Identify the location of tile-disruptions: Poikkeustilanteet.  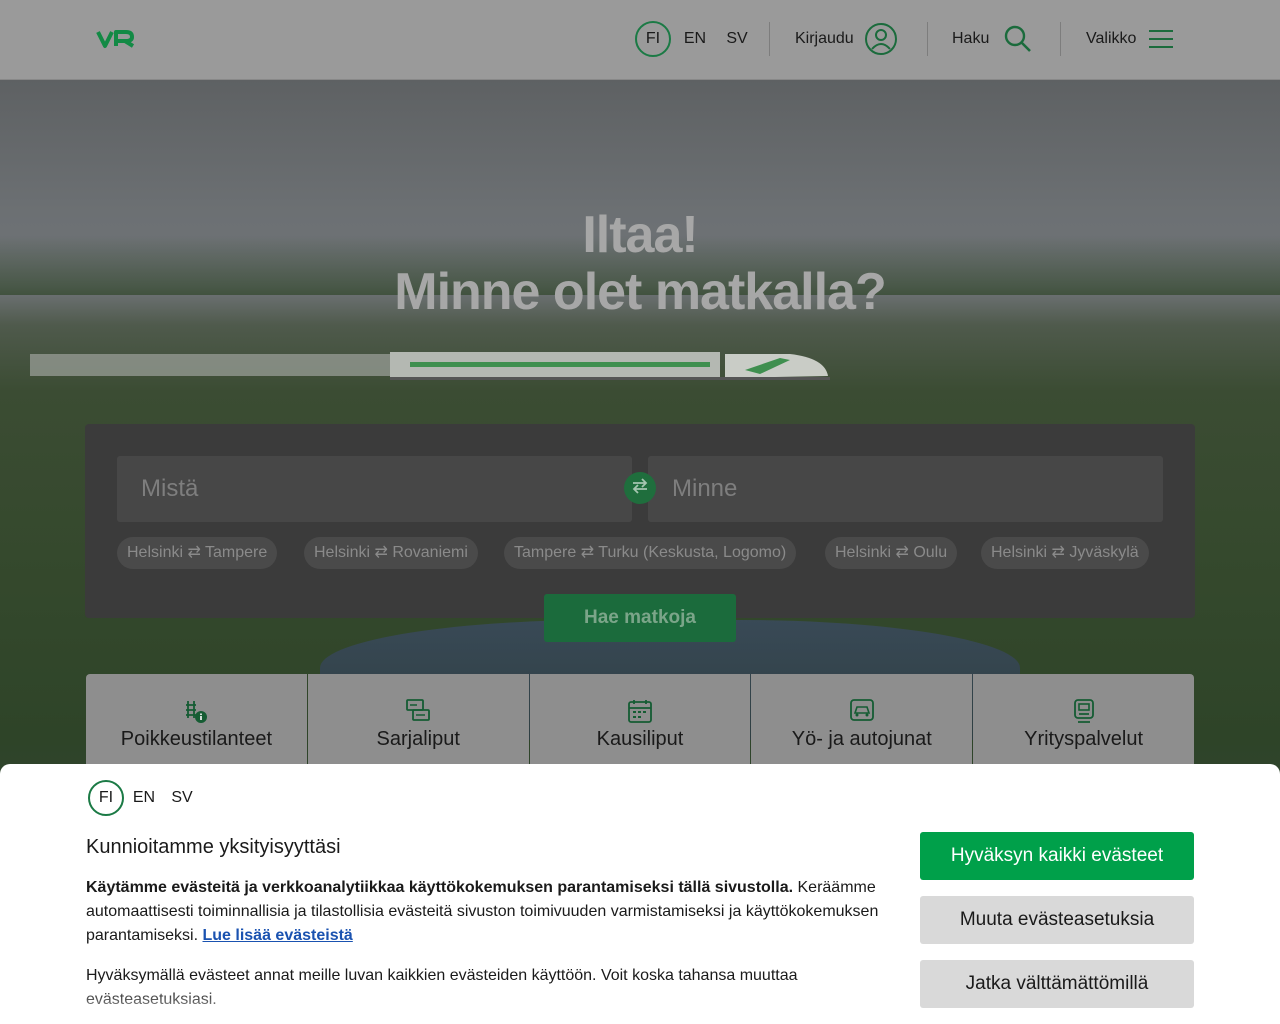
(196, 720).